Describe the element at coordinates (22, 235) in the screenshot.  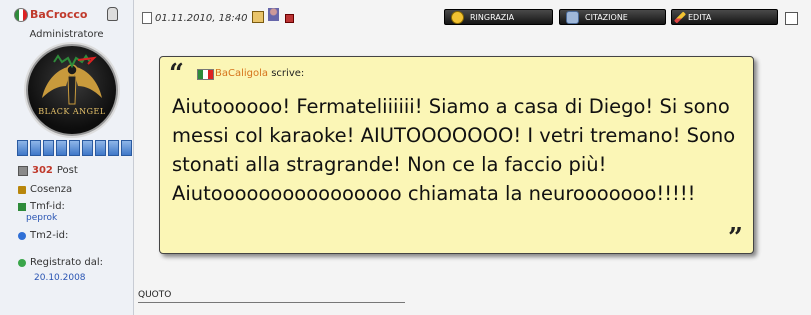
I see `tm2-icon` at that location.